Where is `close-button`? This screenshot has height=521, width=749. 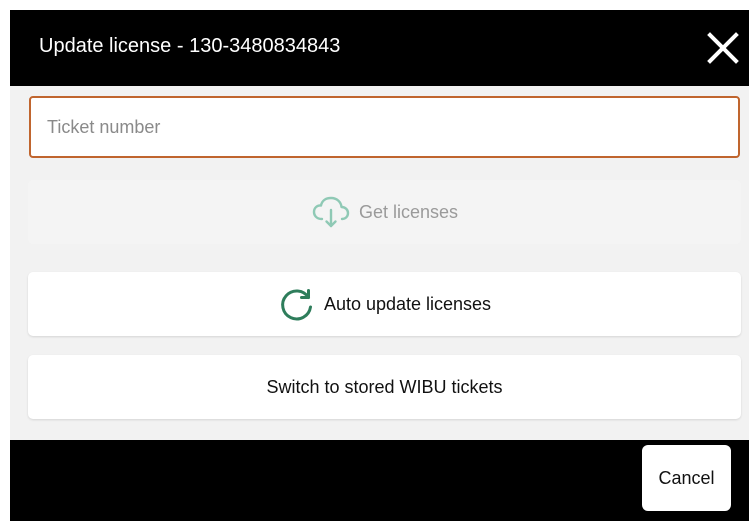
close-button is located at coordinates (723, 48).